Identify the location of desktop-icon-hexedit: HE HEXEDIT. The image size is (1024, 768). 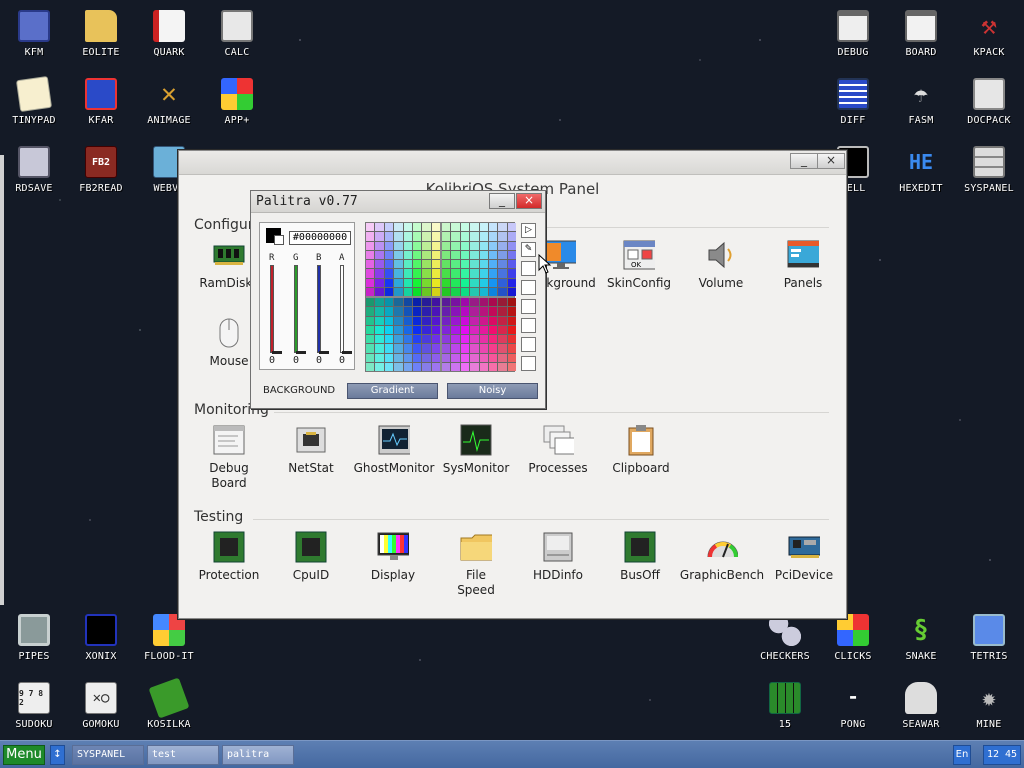
(921, 169).